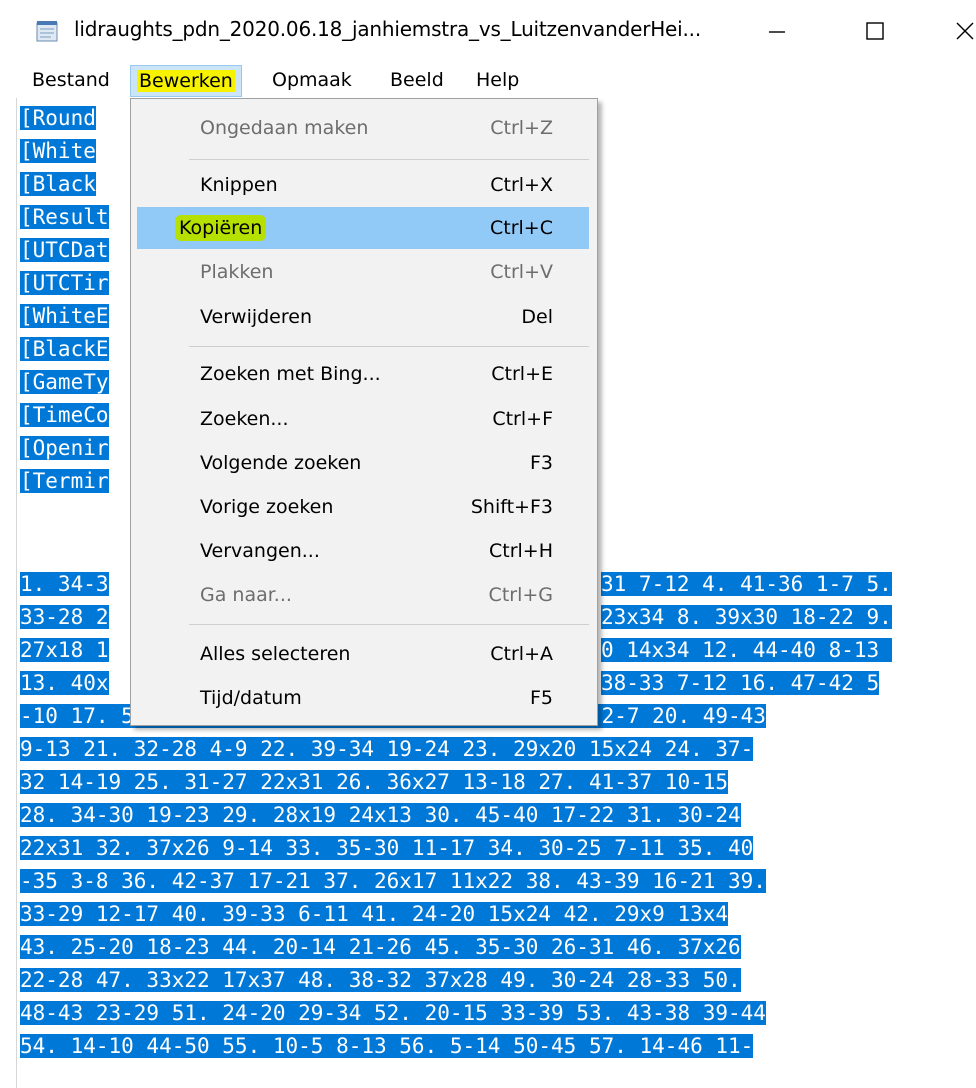 The image size is (976, 1088). Describe the element at coordinates (48, 31) in the screenshot. I see `notepad-icon` at that location.